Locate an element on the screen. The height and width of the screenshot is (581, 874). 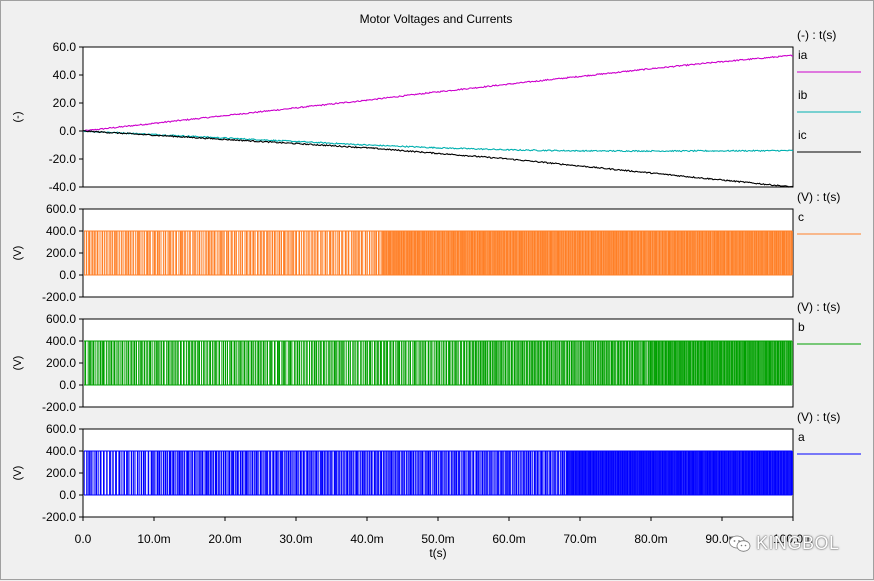
watermark: KINGBOL is located at coordinates (784, 543).